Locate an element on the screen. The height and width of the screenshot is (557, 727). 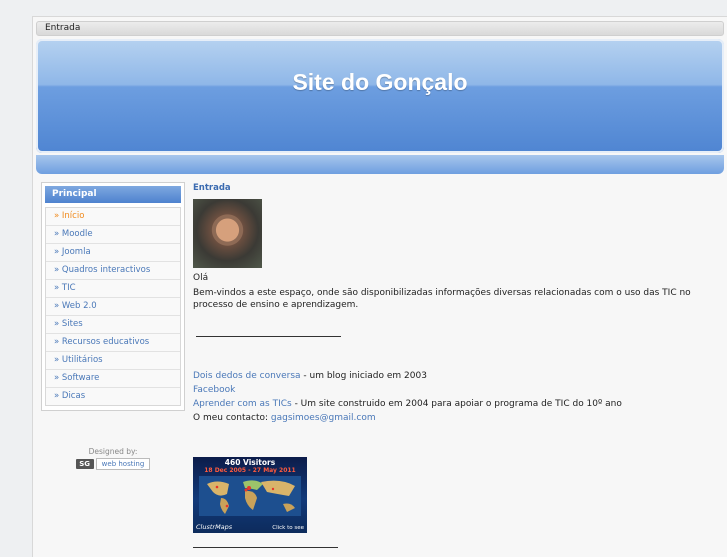
content-title: Entrada is located at coordinates (212, 188).